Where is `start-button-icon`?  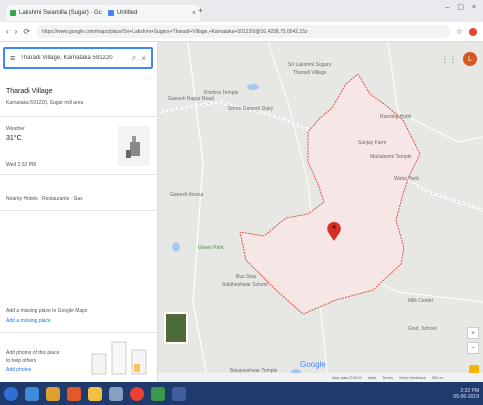 start-button-icon is located at coordinates (11, 393).